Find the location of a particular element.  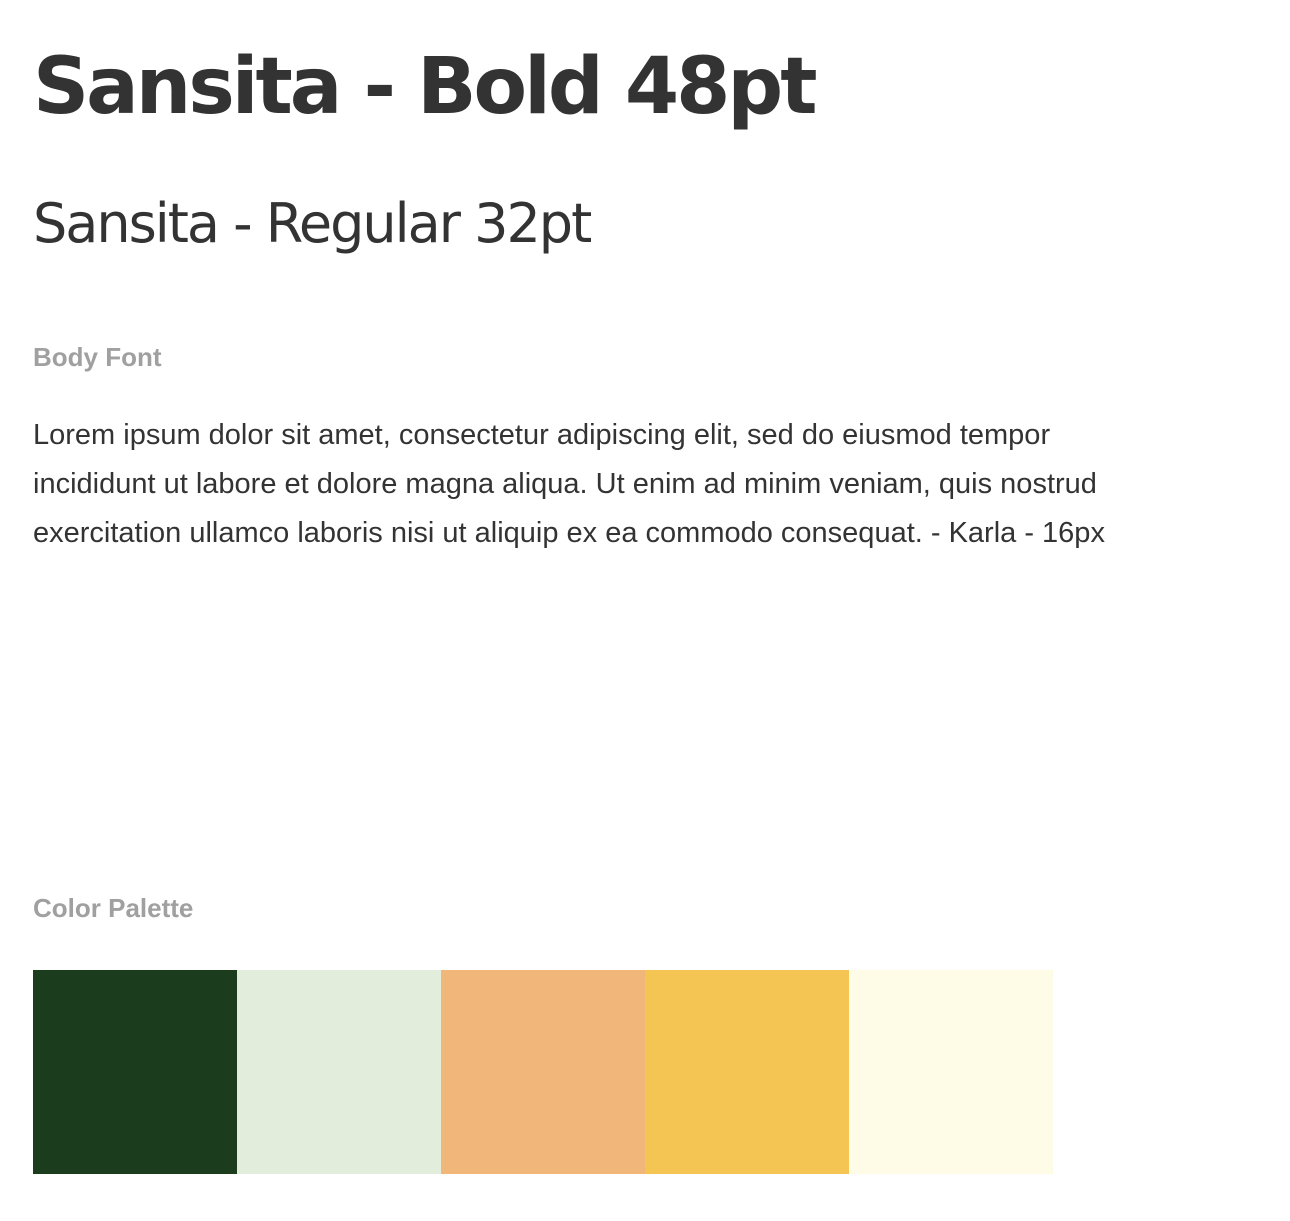

heading-bold-sample: Sansita - Bold 48pt is located at coordinates (425, 87).